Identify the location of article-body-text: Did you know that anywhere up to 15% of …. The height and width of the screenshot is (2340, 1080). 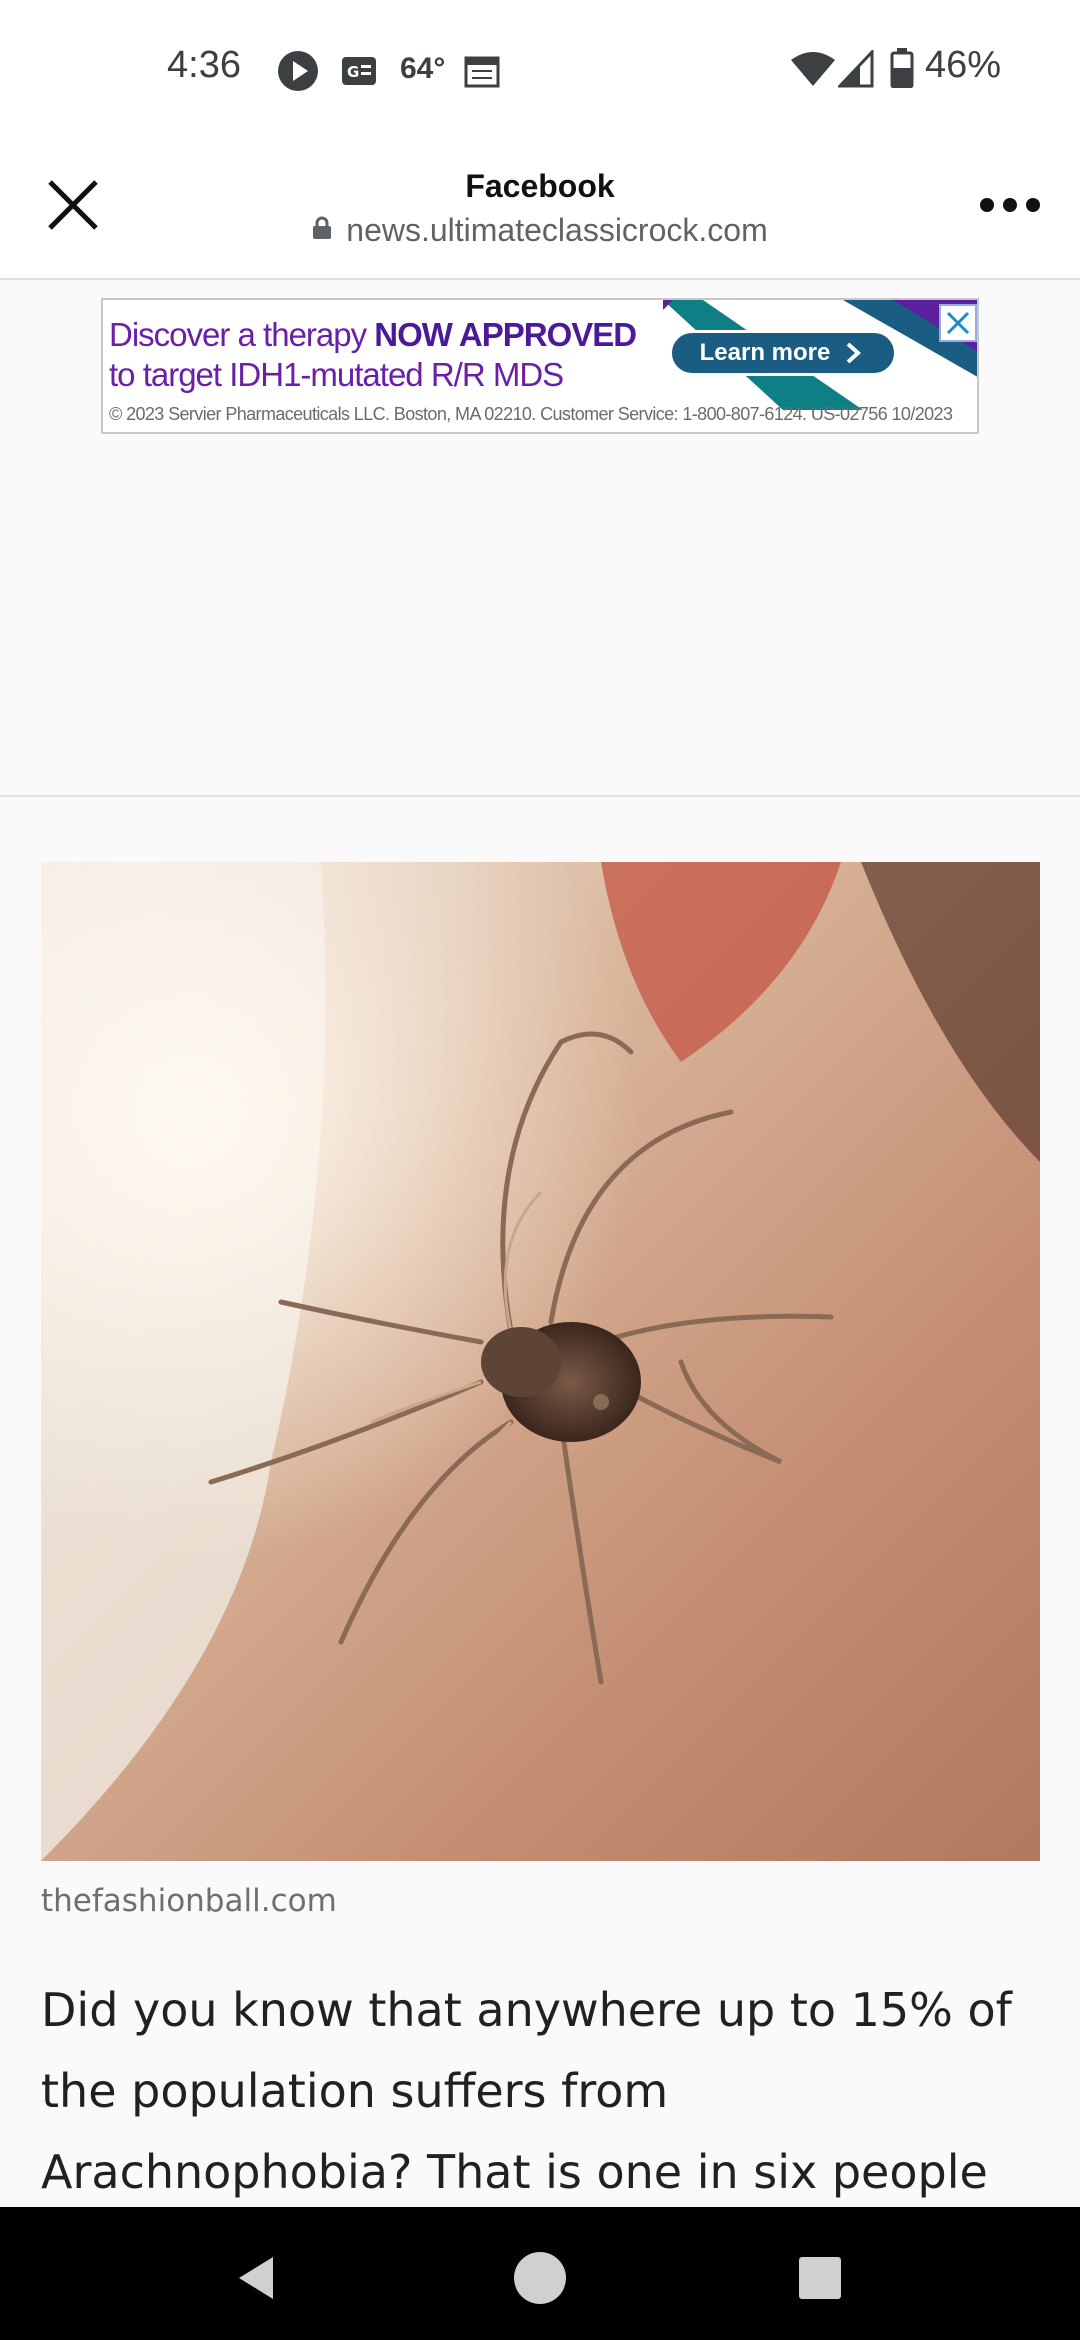
(526, 2091).